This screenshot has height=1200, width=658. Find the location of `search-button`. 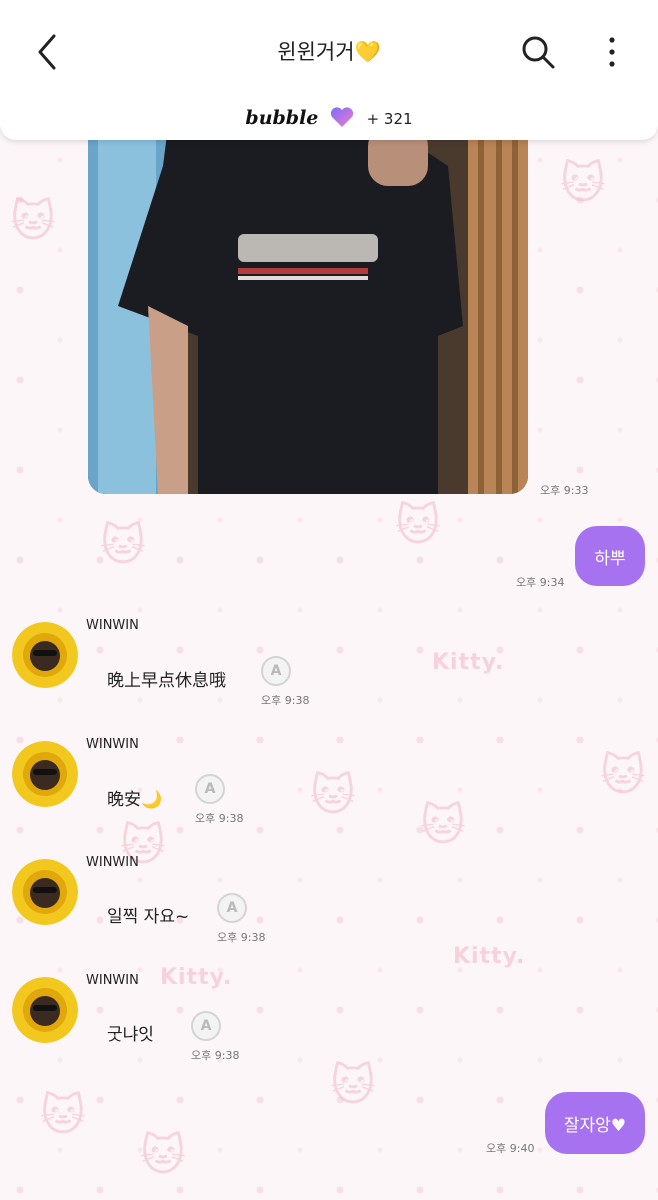

search-button is located at coordinates (538, 52).